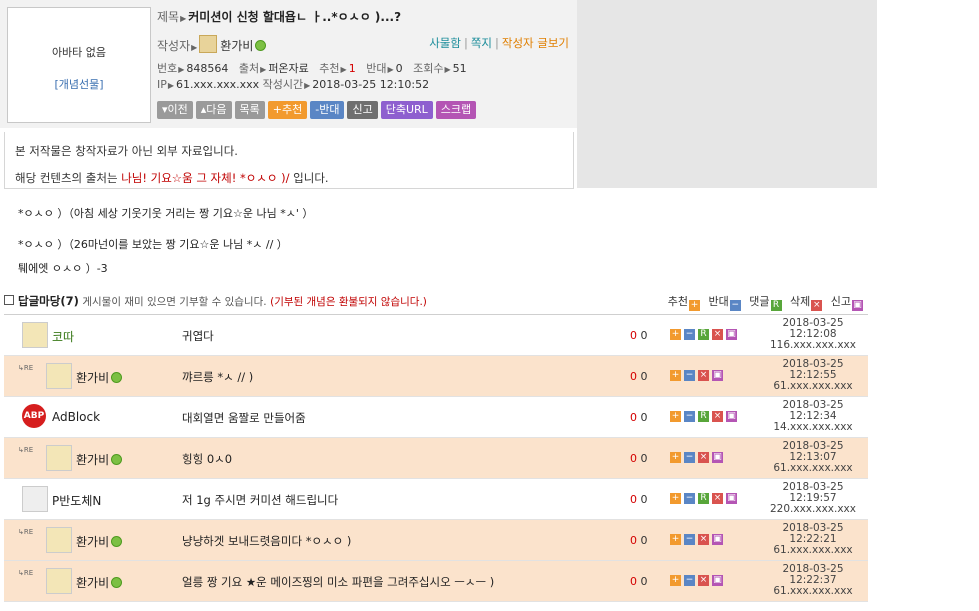  Describe the element at coordinates (126, 151) in the screenshot. I see `notice-line-1: 본 저작물은 창작자료가 아닌 외부 자료입니다.` at that location.